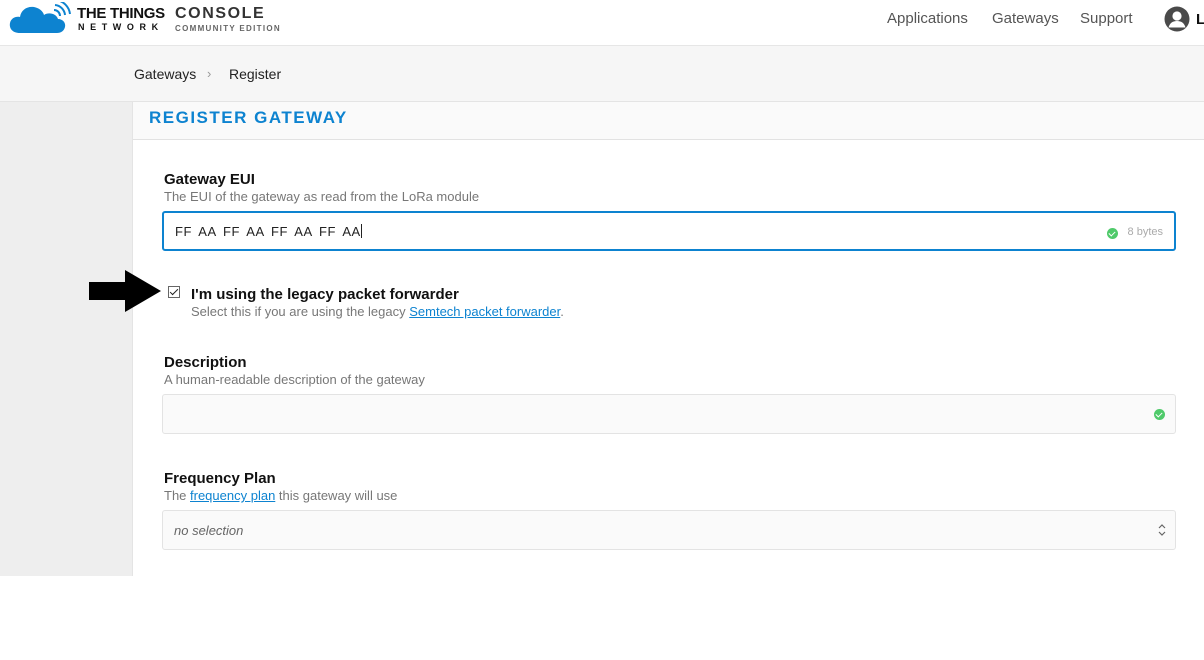 The height and width of the screenshot is (660, 1204). Describe the element at coordinates (121, 13) in the screenshot. I see `brand-name: THE THINGS` at that location.